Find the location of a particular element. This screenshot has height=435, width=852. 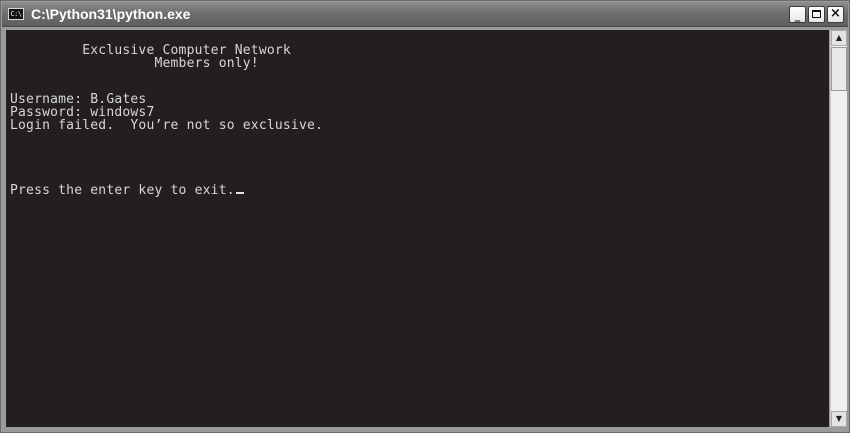

window-title: C:\Python31\python.exe is located at coordinates (111, 14).